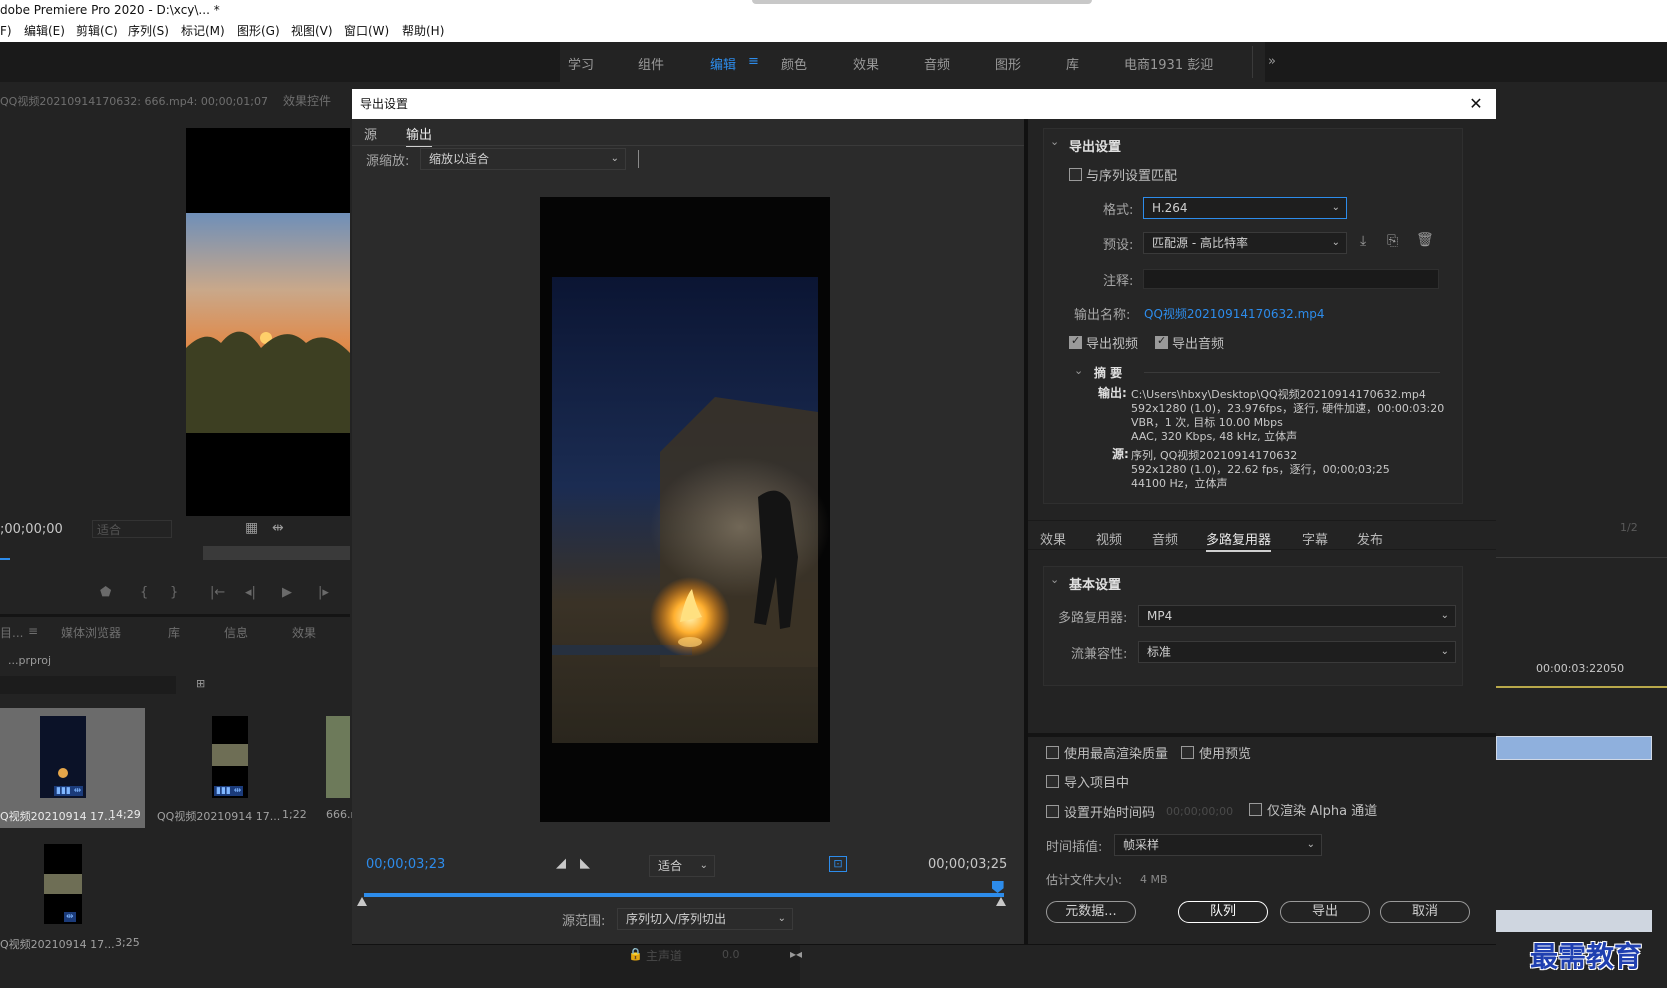  Describe the element at coordinates (1052, 752) in the screenshot. I see `max-render-quality-checkbox` at that location.